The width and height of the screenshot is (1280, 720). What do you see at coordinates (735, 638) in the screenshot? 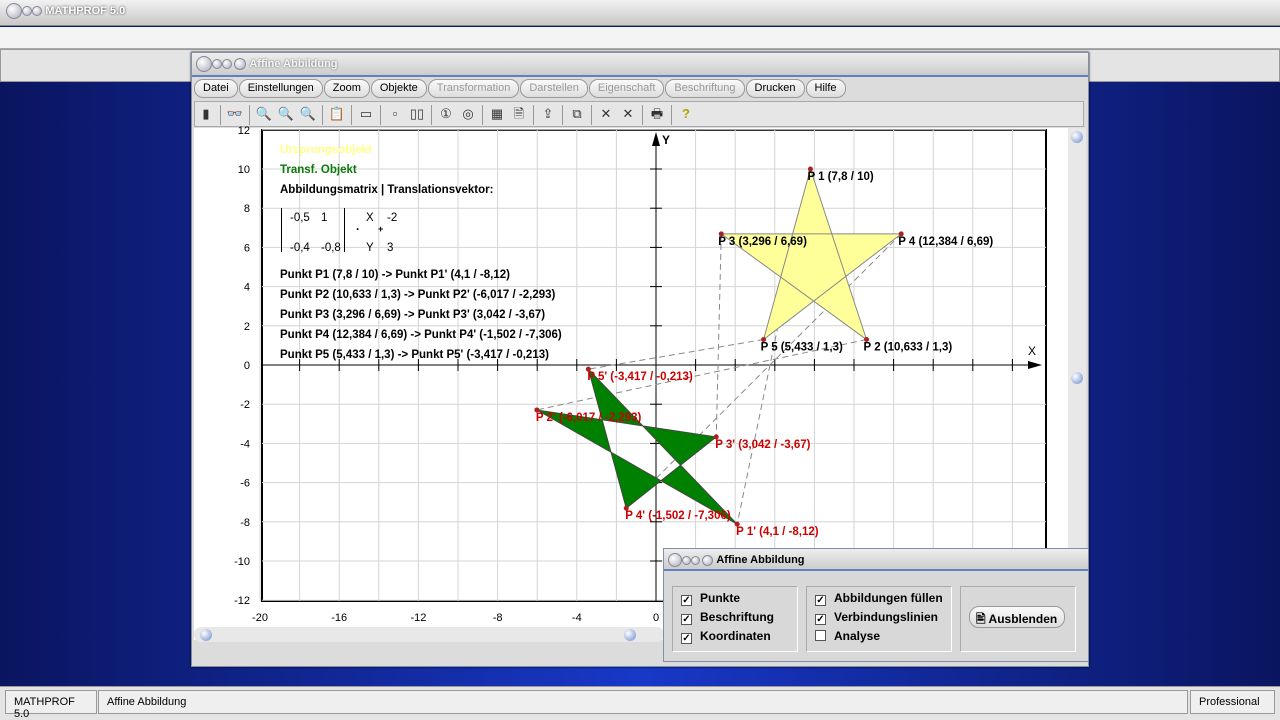
I see `checkbox-koordinaten: ✓ Koordinaten` at bounding box center [735, 638].